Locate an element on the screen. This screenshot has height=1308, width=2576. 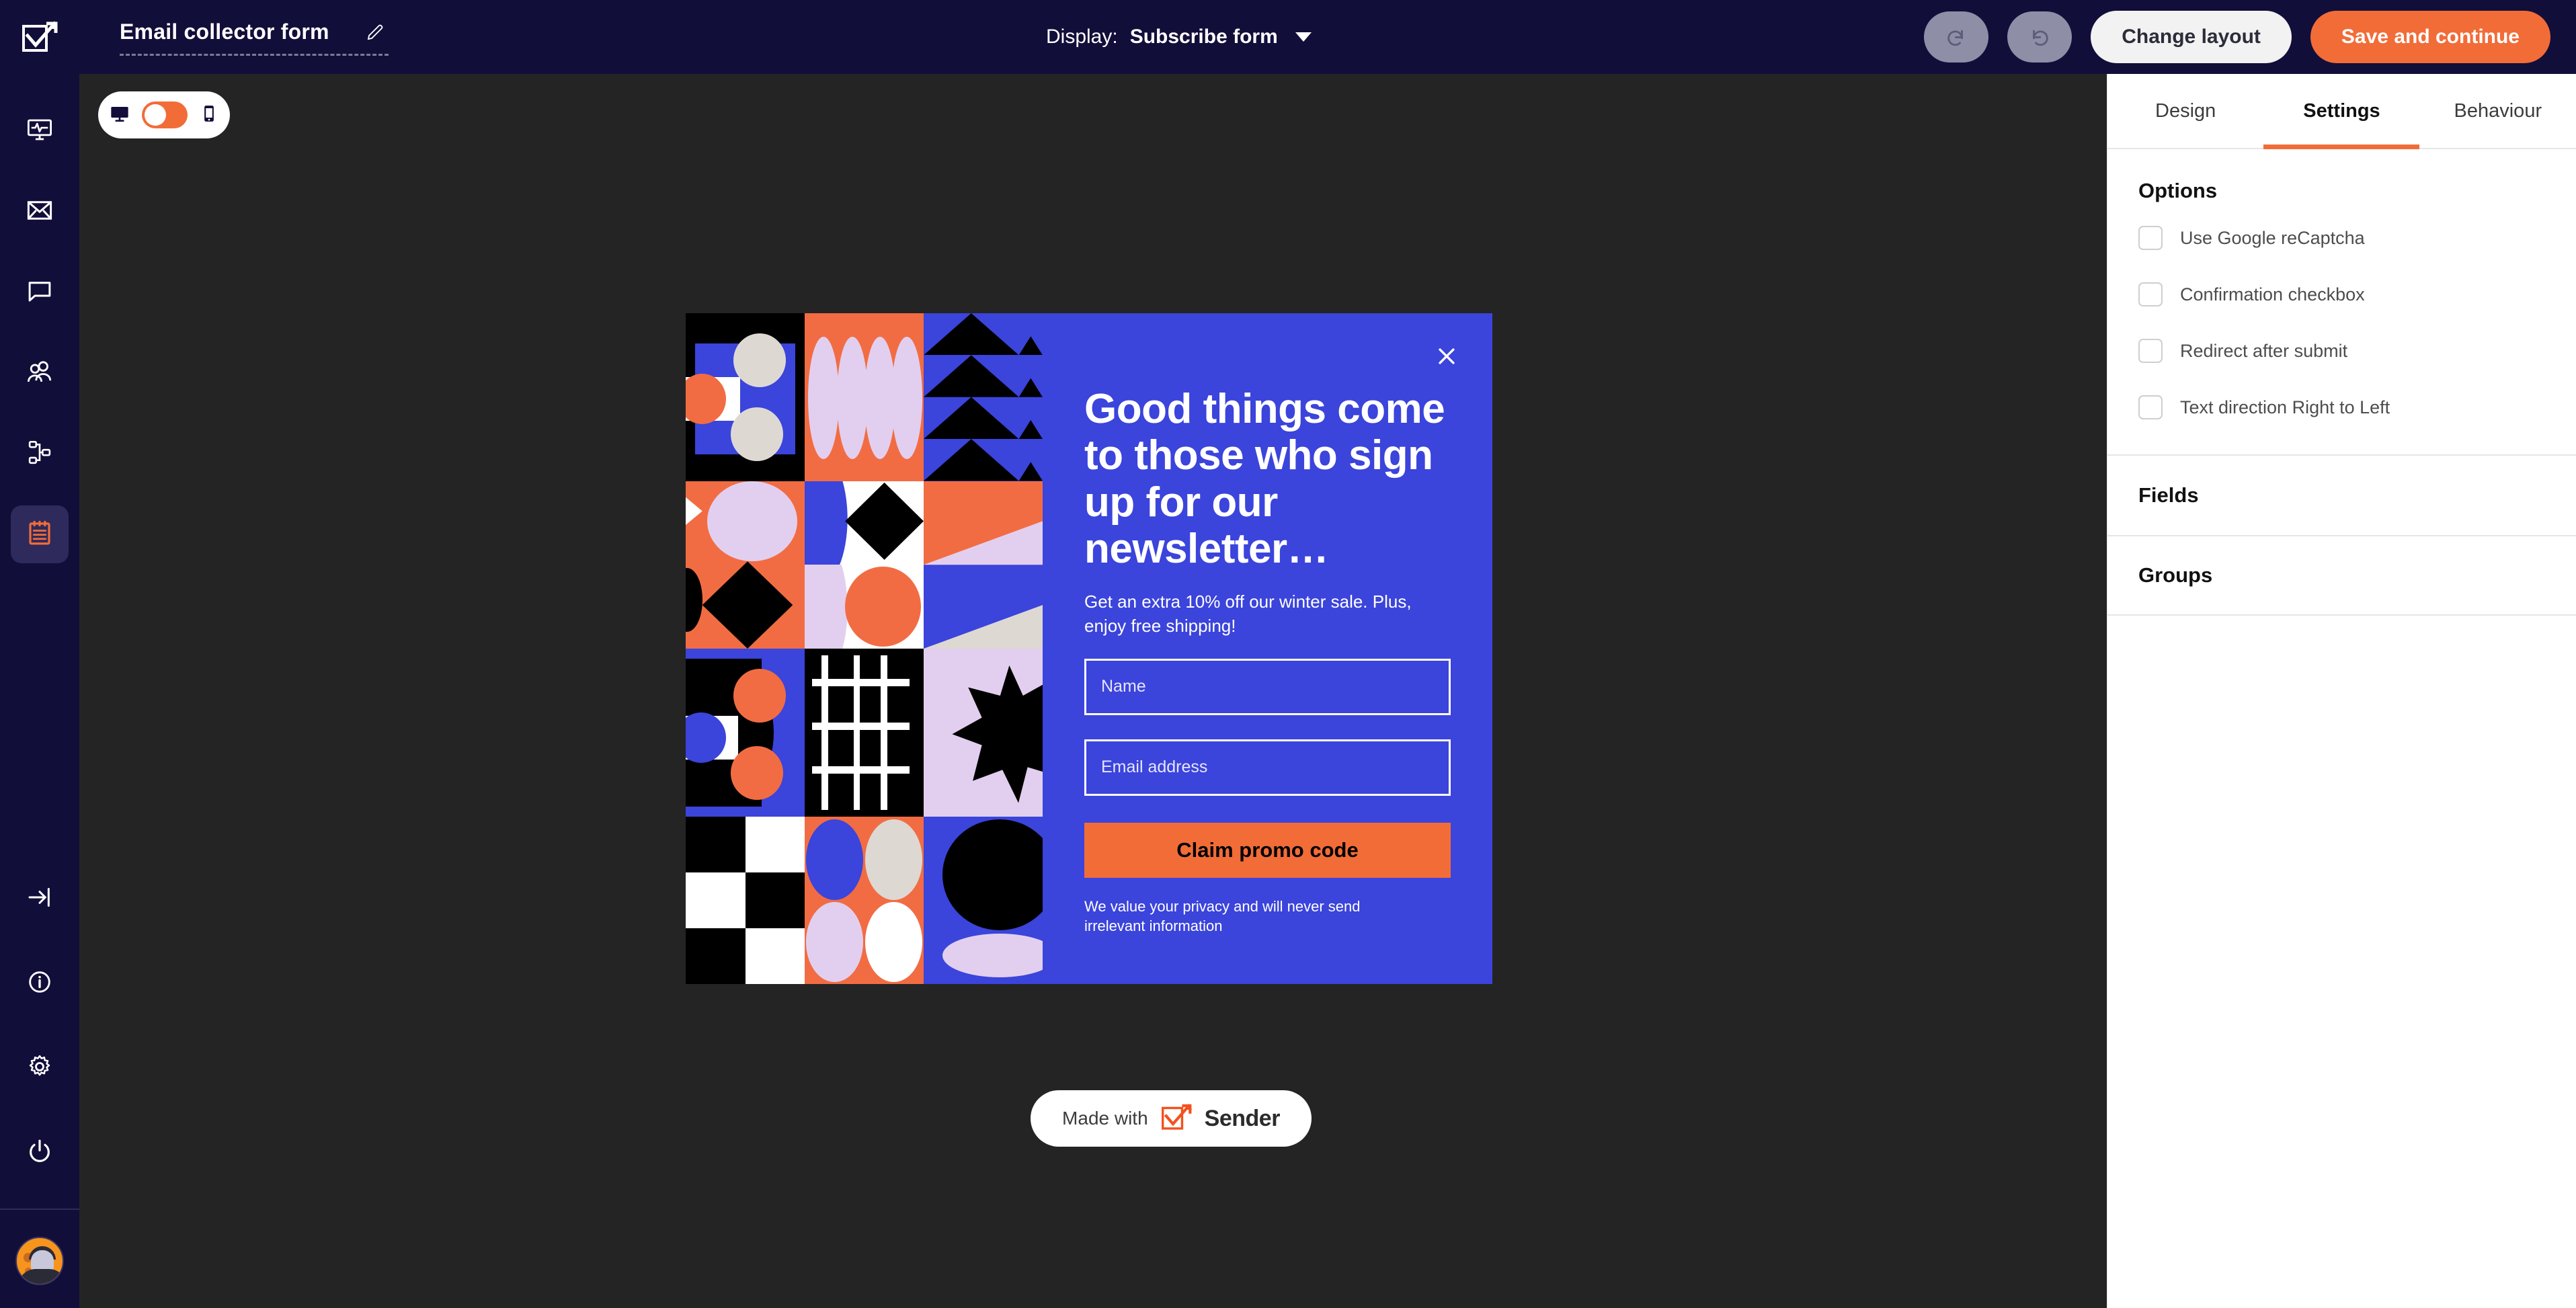
undo-button is located at coordinates (1956, 37).